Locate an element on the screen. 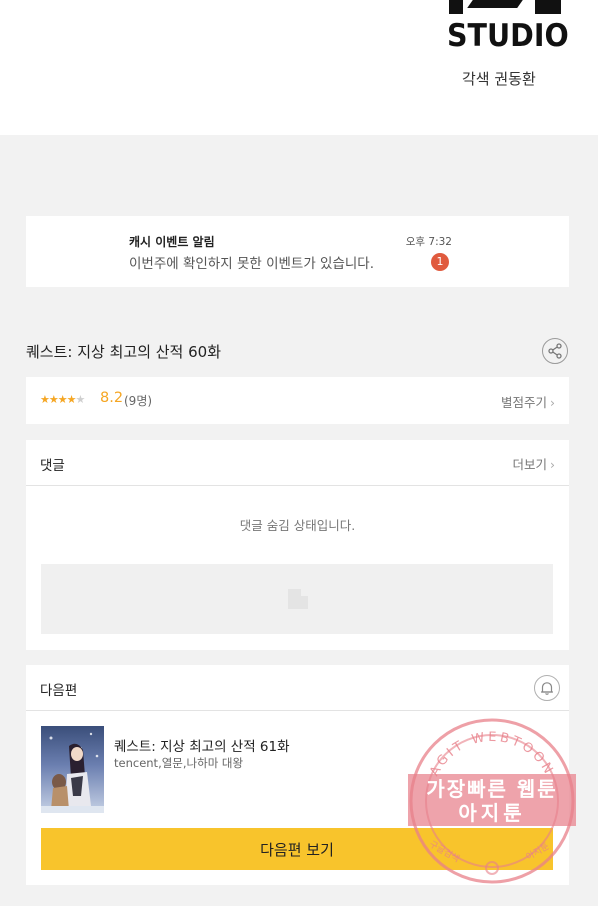 The width and height of the screenshot is (598, 906). comments-hidden-message: 댓글 숨김 상태입니다. is located at coordinates (297, 525).